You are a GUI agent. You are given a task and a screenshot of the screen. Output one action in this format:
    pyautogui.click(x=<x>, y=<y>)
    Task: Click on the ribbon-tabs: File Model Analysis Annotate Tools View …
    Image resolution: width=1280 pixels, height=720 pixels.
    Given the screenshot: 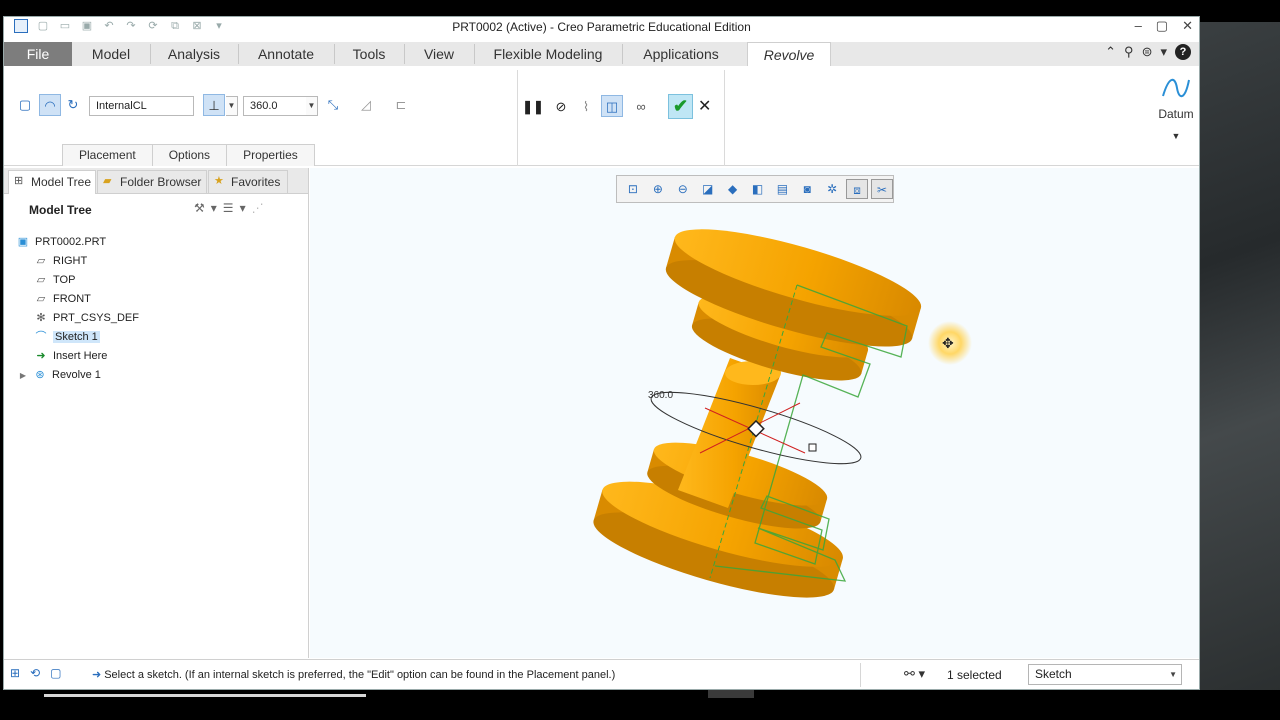 What is the action you would take?
    pyautogui.click(x=601, y=54)
    